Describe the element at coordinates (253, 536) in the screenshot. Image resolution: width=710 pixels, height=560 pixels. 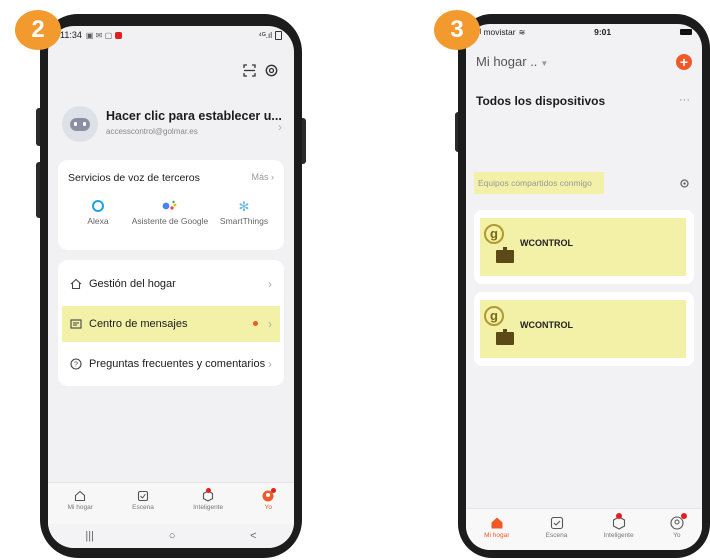
I see `back-button: <` at that location.